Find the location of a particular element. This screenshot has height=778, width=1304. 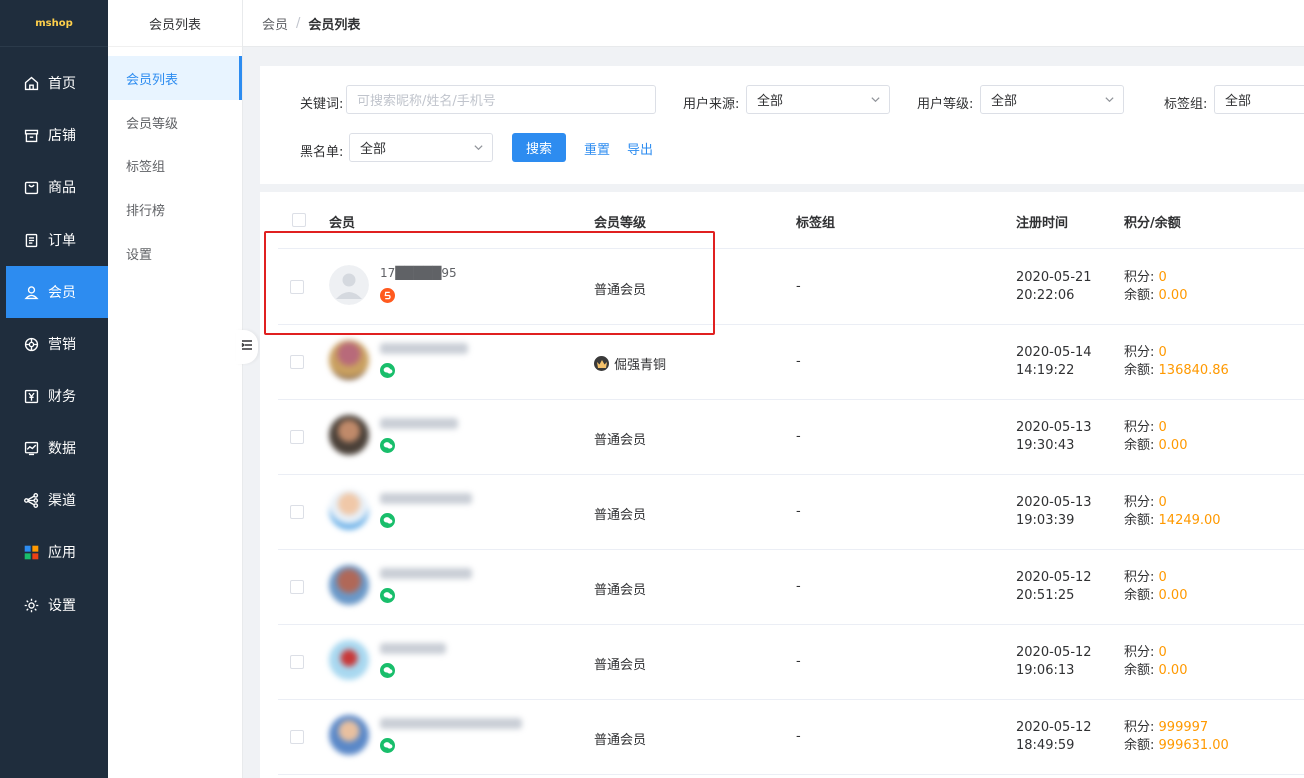

nav-item-store: 店铺 is located at coordinates (57, 135).